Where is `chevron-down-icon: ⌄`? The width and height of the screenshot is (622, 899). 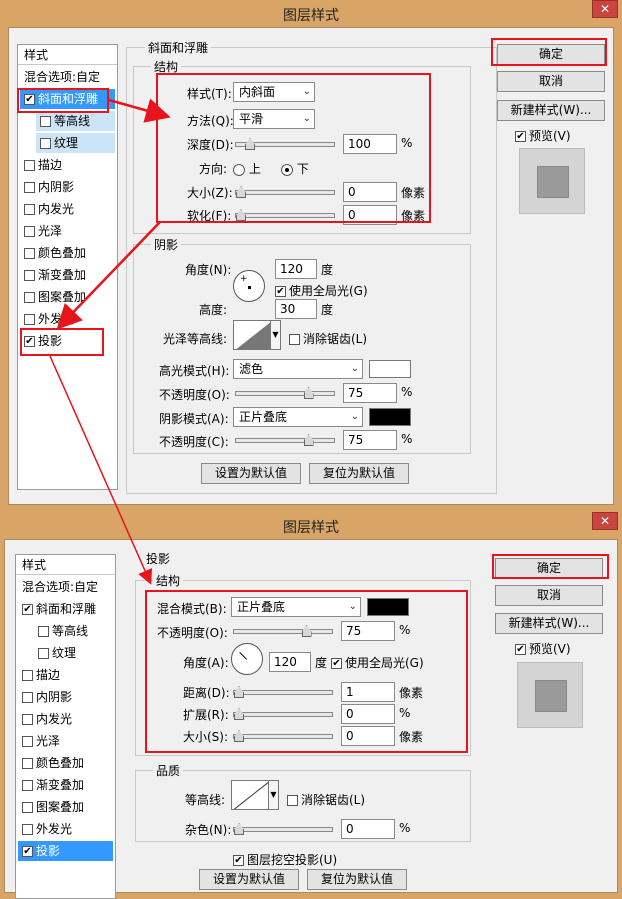
chevron-down-icon: ⌄ is located at coordinates (354, 416).